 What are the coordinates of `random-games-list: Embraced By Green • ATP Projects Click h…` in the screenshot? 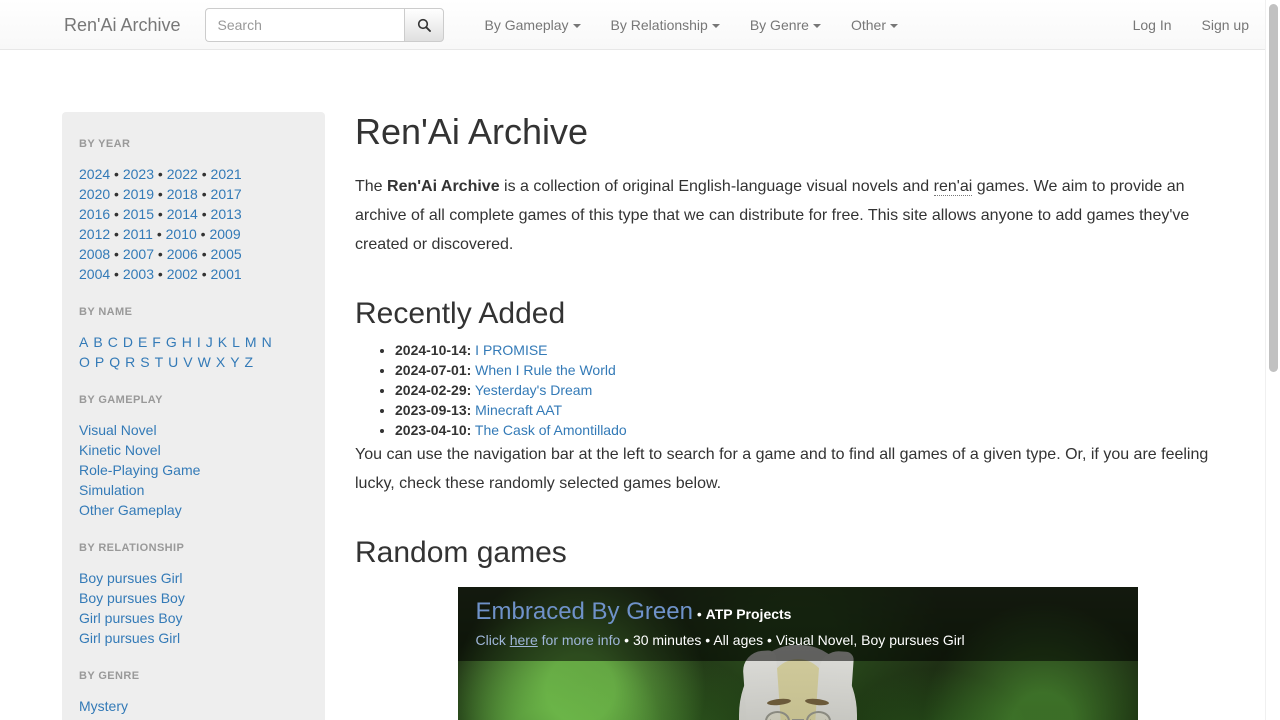 It's located at (797, 653).